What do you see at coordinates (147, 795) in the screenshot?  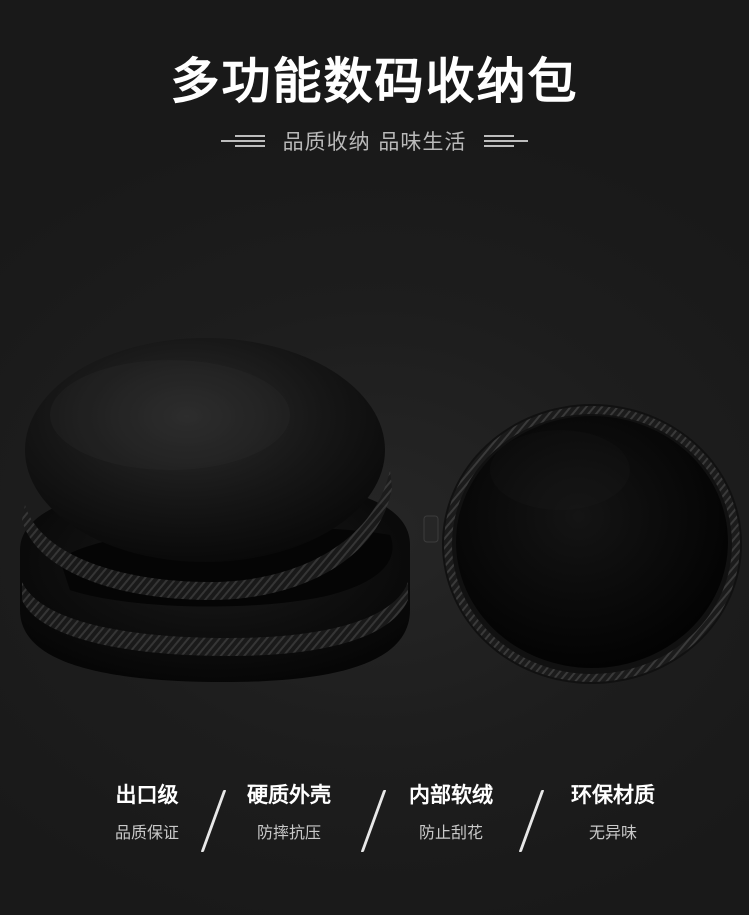 I see `feature-title: 出口级` at bounding box center [147, 795].